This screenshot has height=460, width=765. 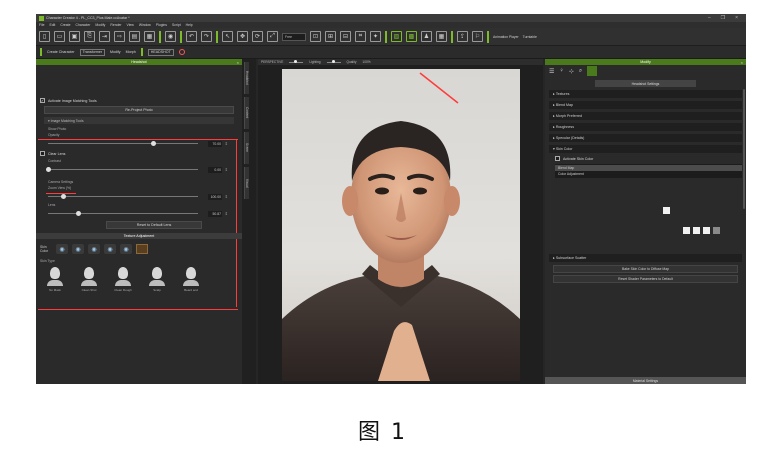 What do you see at coordinates (352, 62) in the screenshot?
I see `quality-label: Quality` at bounding box center [352, 62].